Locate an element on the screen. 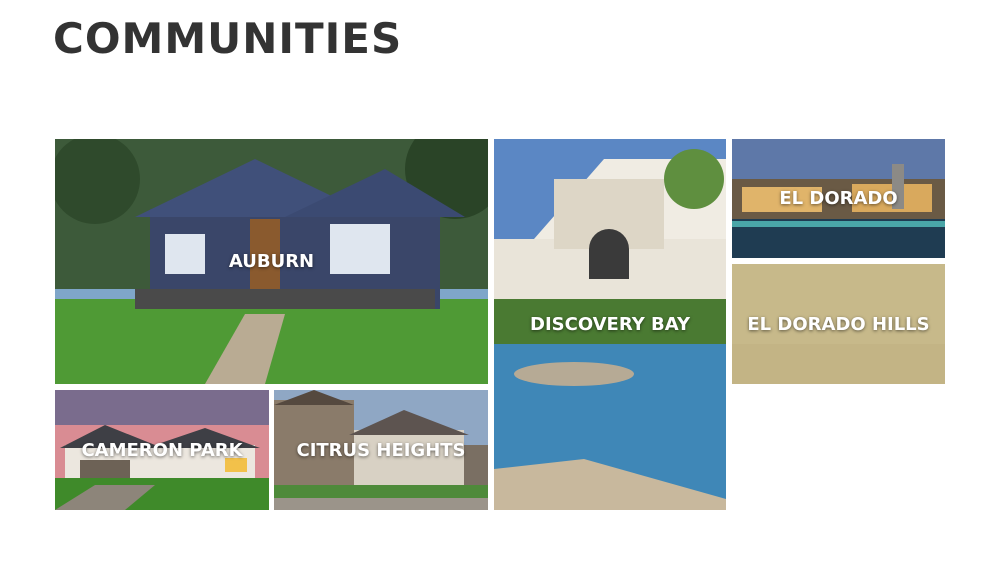 This screenshot has height=565, width=1000. community-tile-cameron-park: CAMERON PARK is located at coordinates (162, 450).